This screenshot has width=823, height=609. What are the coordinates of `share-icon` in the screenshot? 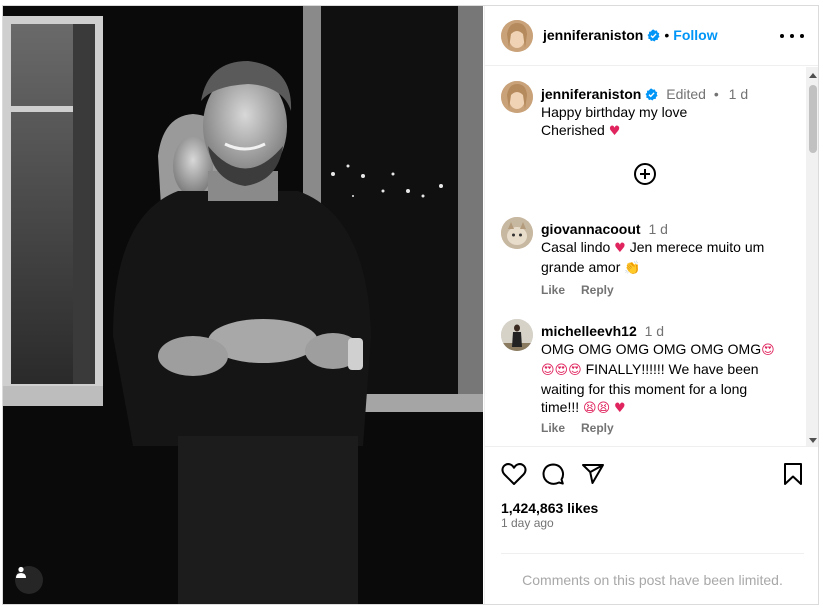 It's located at (593, 474).